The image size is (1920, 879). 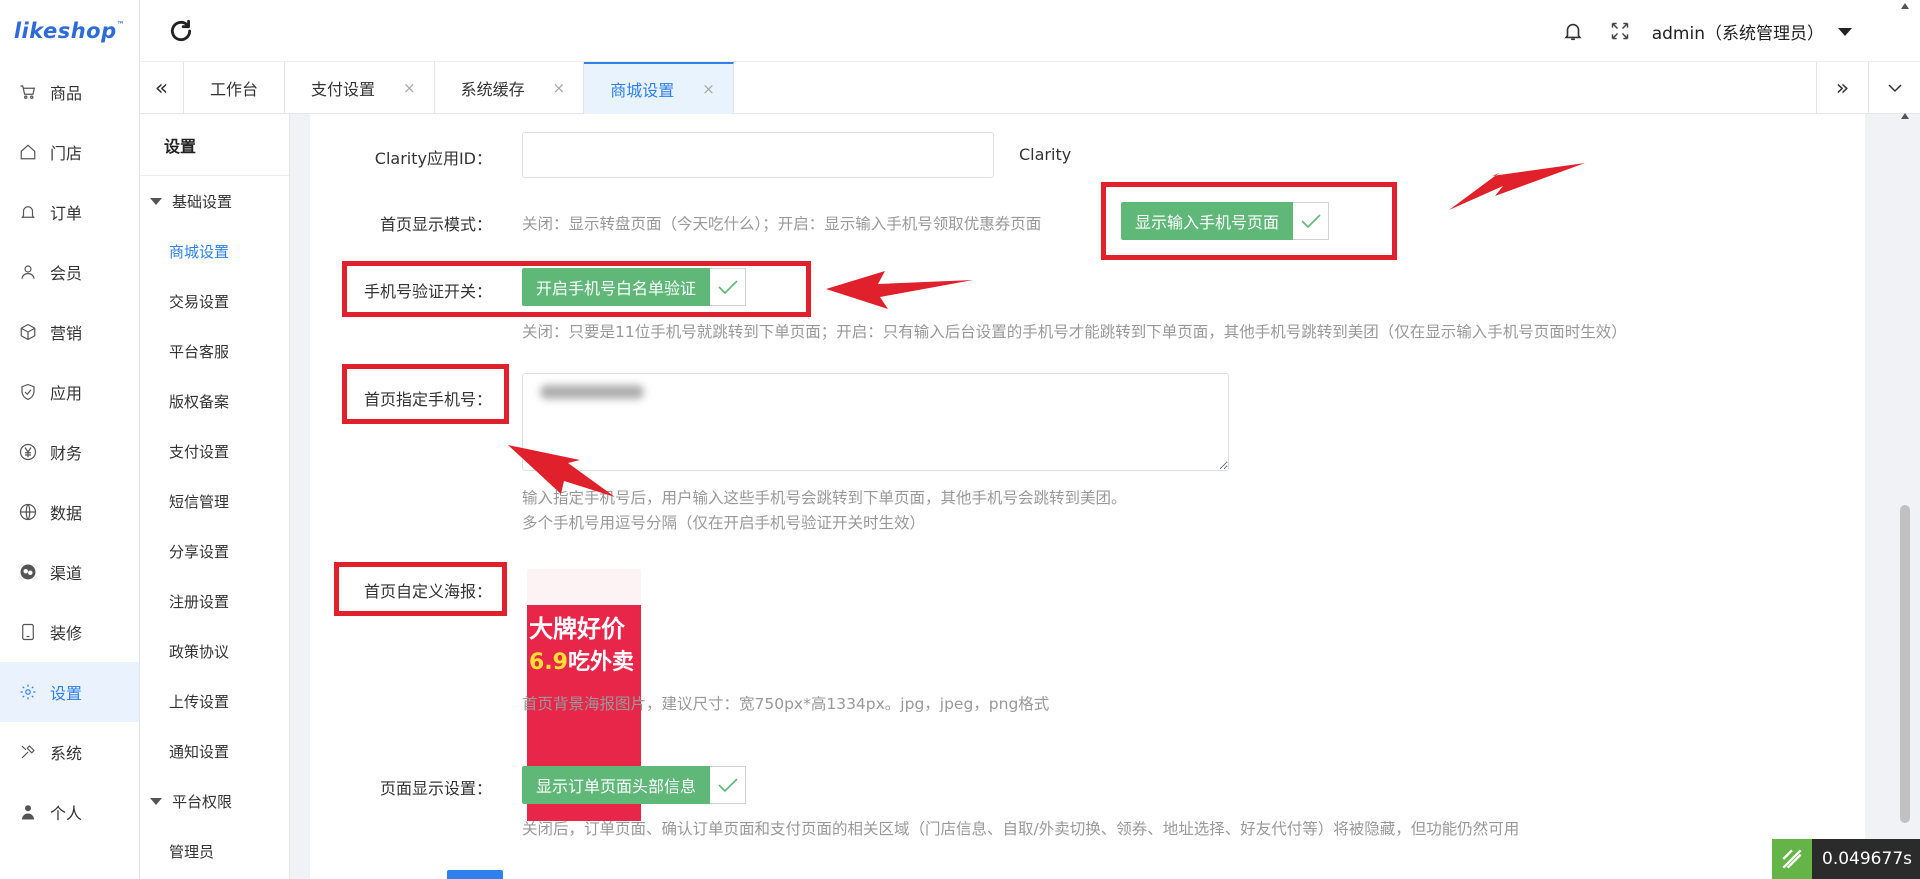 What do you see at coordinates (1792, 859) in the screenshot?
I see `timer-icon` at bounding box center [1792, 859].